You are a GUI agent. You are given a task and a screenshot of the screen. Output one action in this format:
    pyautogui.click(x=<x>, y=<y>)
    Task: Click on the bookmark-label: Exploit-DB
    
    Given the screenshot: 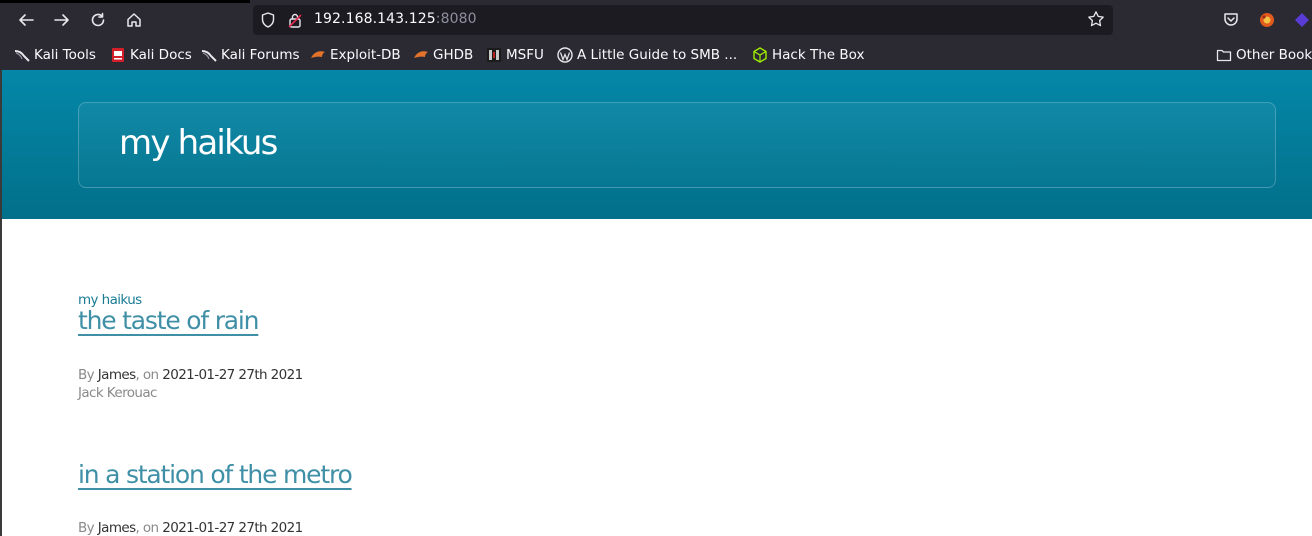 What is the action you would take?
    pyautogui.click(x=365, y=55)
    